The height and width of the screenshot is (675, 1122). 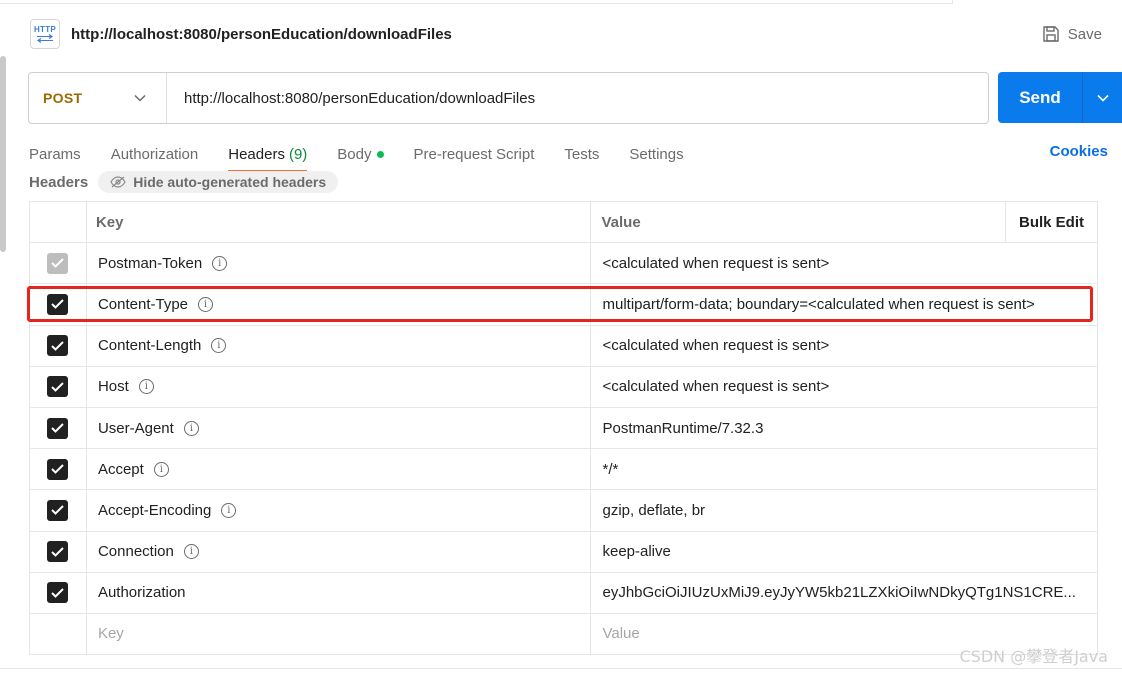 I want to click on http-request-icon: HTTP, so click(x=45, y=34).